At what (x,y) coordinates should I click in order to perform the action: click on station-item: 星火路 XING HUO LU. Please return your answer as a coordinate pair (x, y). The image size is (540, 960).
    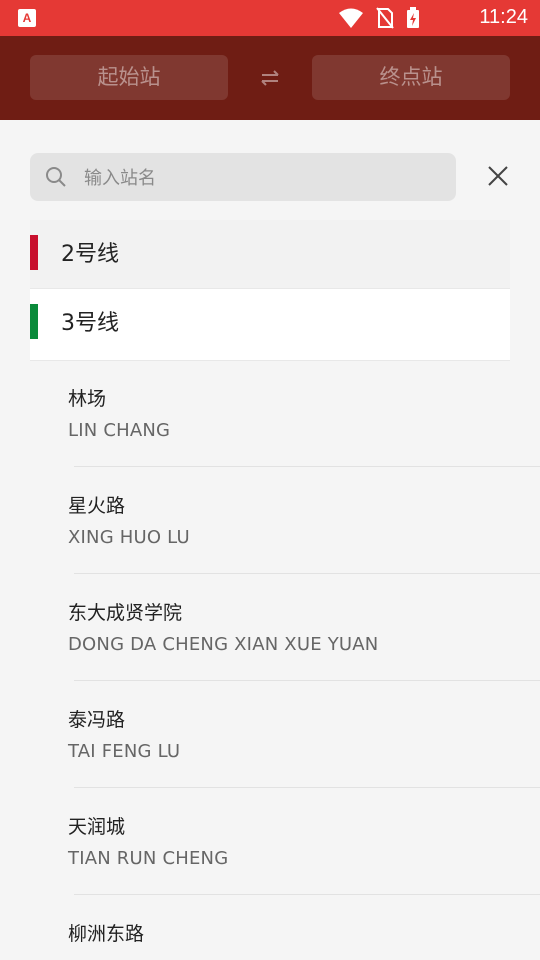
    Looking at the image, I should click on (270, 520).